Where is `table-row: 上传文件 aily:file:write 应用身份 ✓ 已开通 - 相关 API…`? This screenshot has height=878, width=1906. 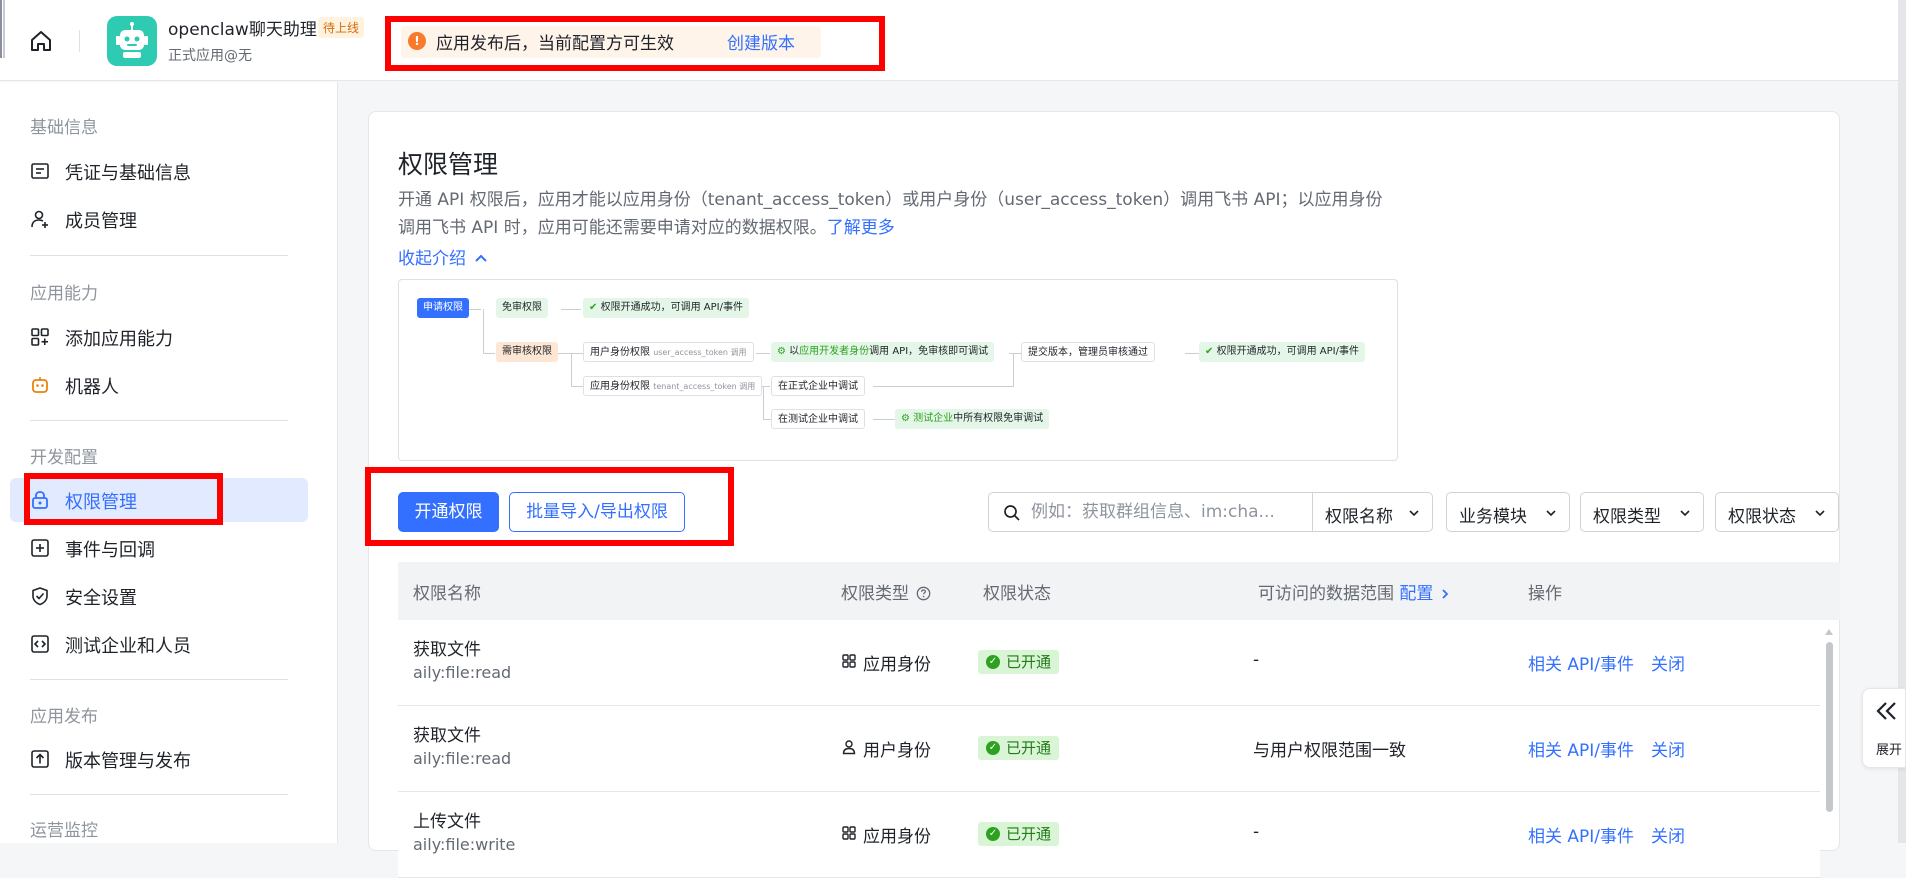
table-row: 上传文件 aily:file:write 应用身份 ✓ 已开通 - 相关 API… is located at coordinates (1109, 835).